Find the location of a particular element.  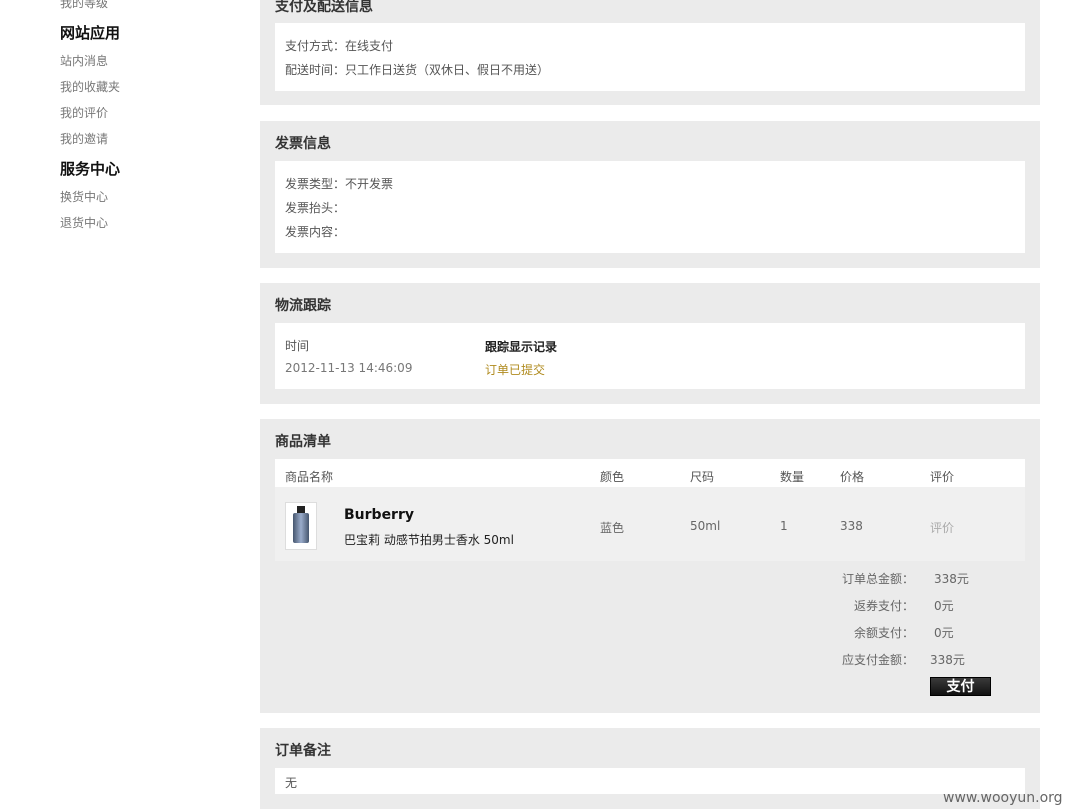

sidebar-item-invites: 我的邀请 is located at coordinates (84, 138).